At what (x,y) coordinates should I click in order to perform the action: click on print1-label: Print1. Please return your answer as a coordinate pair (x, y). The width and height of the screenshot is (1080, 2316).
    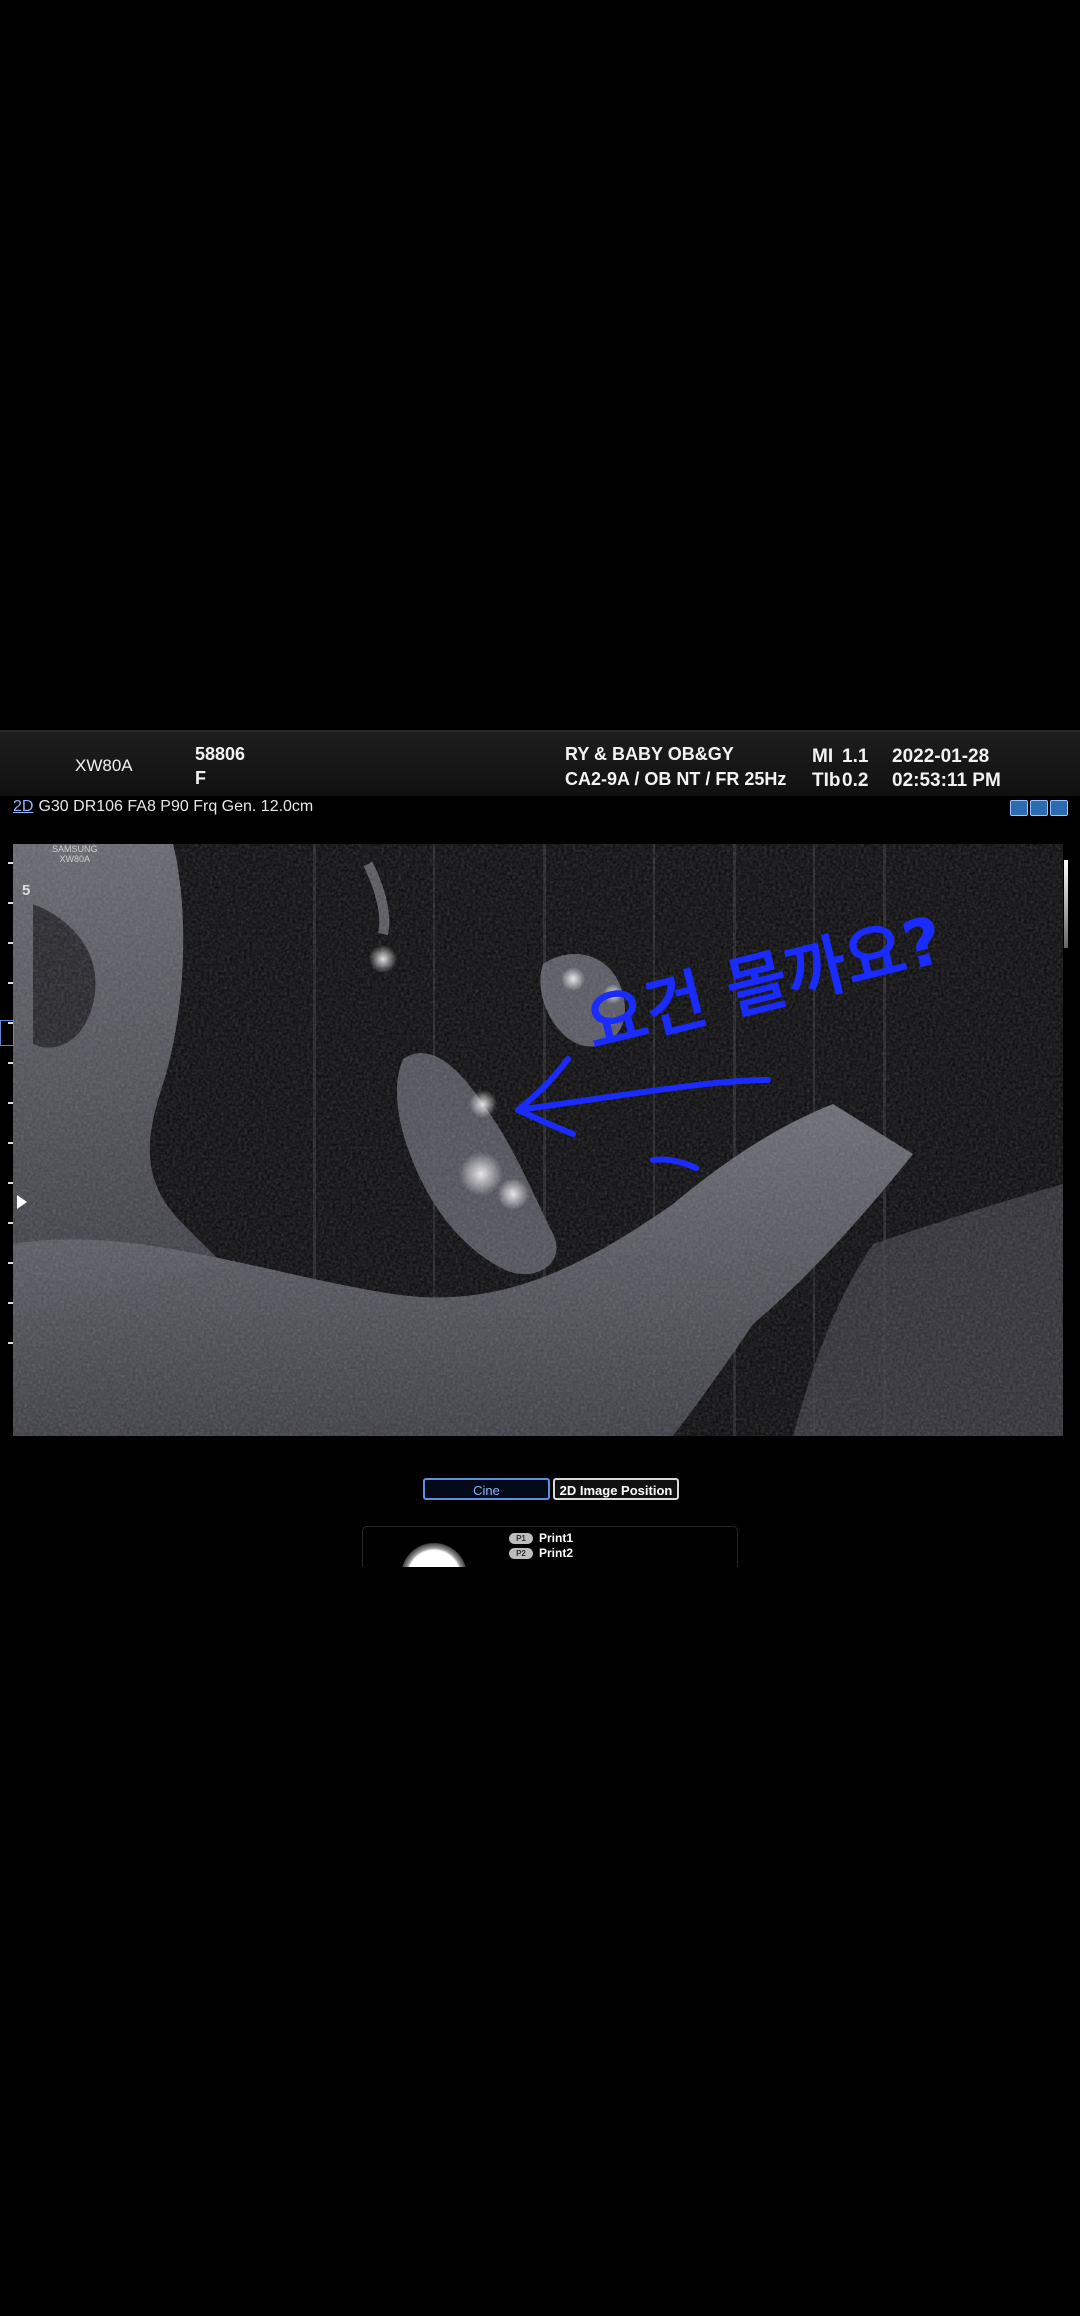
    Looking at the image, I should click on (556, 1538).